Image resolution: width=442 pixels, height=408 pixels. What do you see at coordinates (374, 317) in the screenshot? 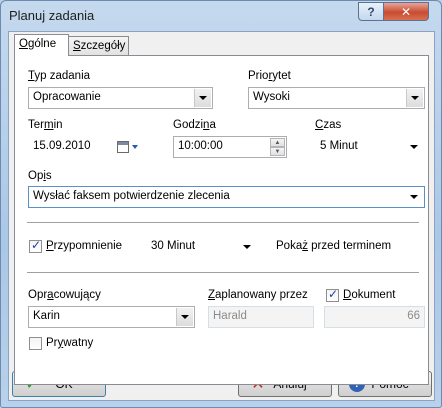
I see `document-number-field: 66` at bounding box center [374, 317].